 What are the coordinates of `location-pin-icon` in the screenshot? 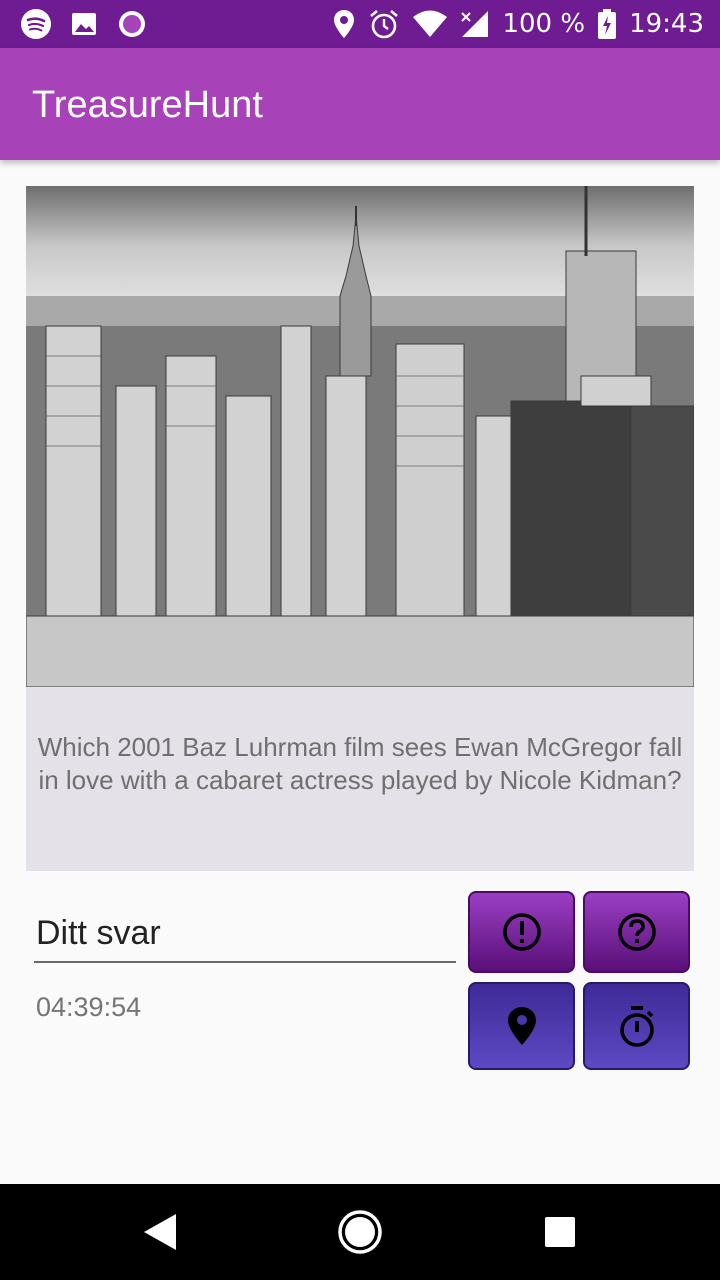 It's located at (522, 1026).